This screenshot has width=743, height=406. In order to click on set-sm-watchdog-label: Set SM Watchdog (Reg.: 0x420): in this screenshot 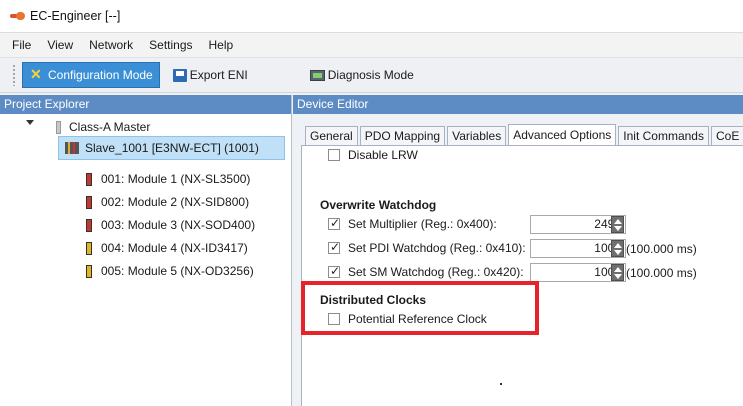, I will do `click(436, 272)`.